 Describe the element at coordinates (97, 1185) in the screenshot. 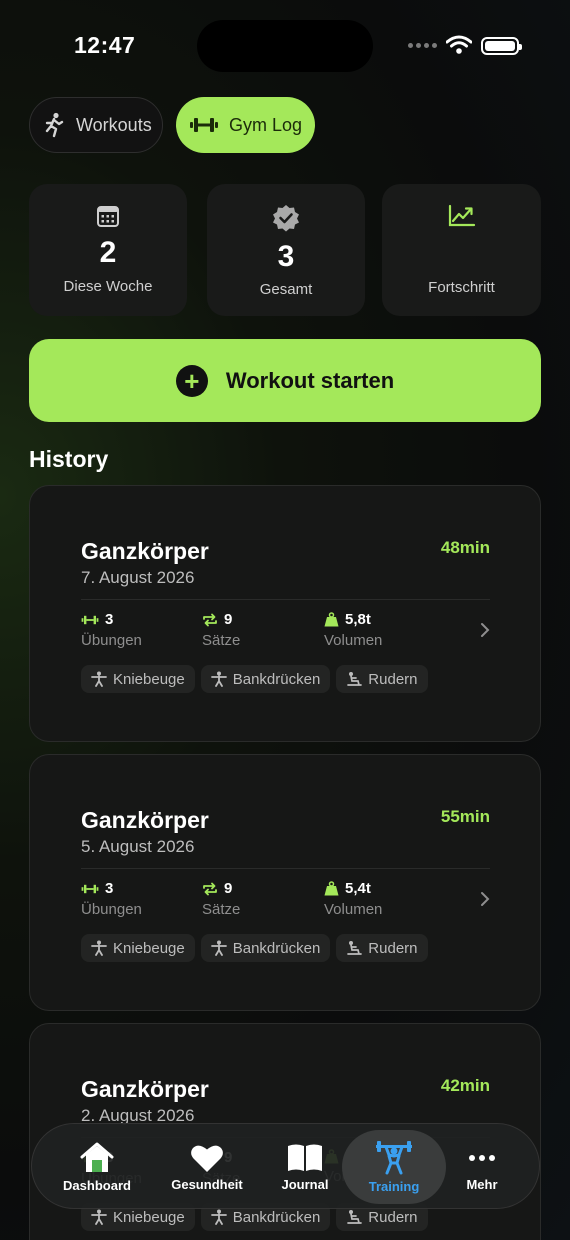

I see `tab-dashboard-label: Dashboard` at that location.